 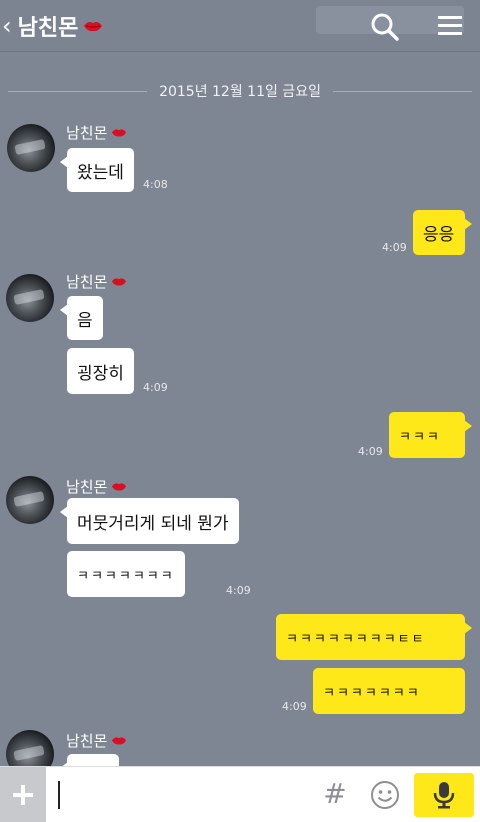 I want to click on message-bubble: ㅋㅋㅋㅋㅋㅋㅋ, so click(x=126, y=574).